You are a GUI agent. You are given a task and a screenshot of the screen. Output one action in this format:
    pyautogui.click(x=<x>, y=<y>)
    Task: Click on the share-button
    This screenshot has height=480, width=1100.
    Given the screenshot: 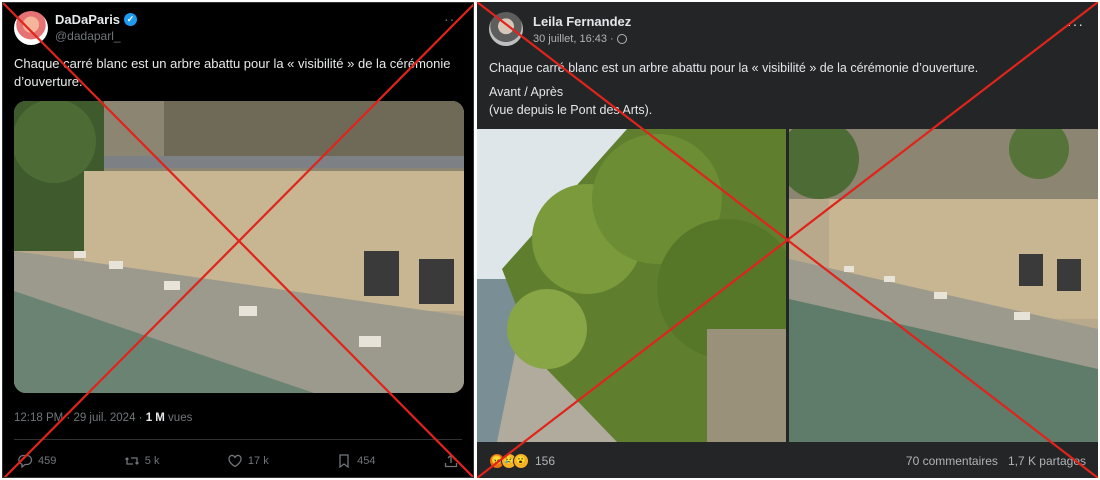 What is the action you would take?
    pyautogui.click(x=451, y=461)
    